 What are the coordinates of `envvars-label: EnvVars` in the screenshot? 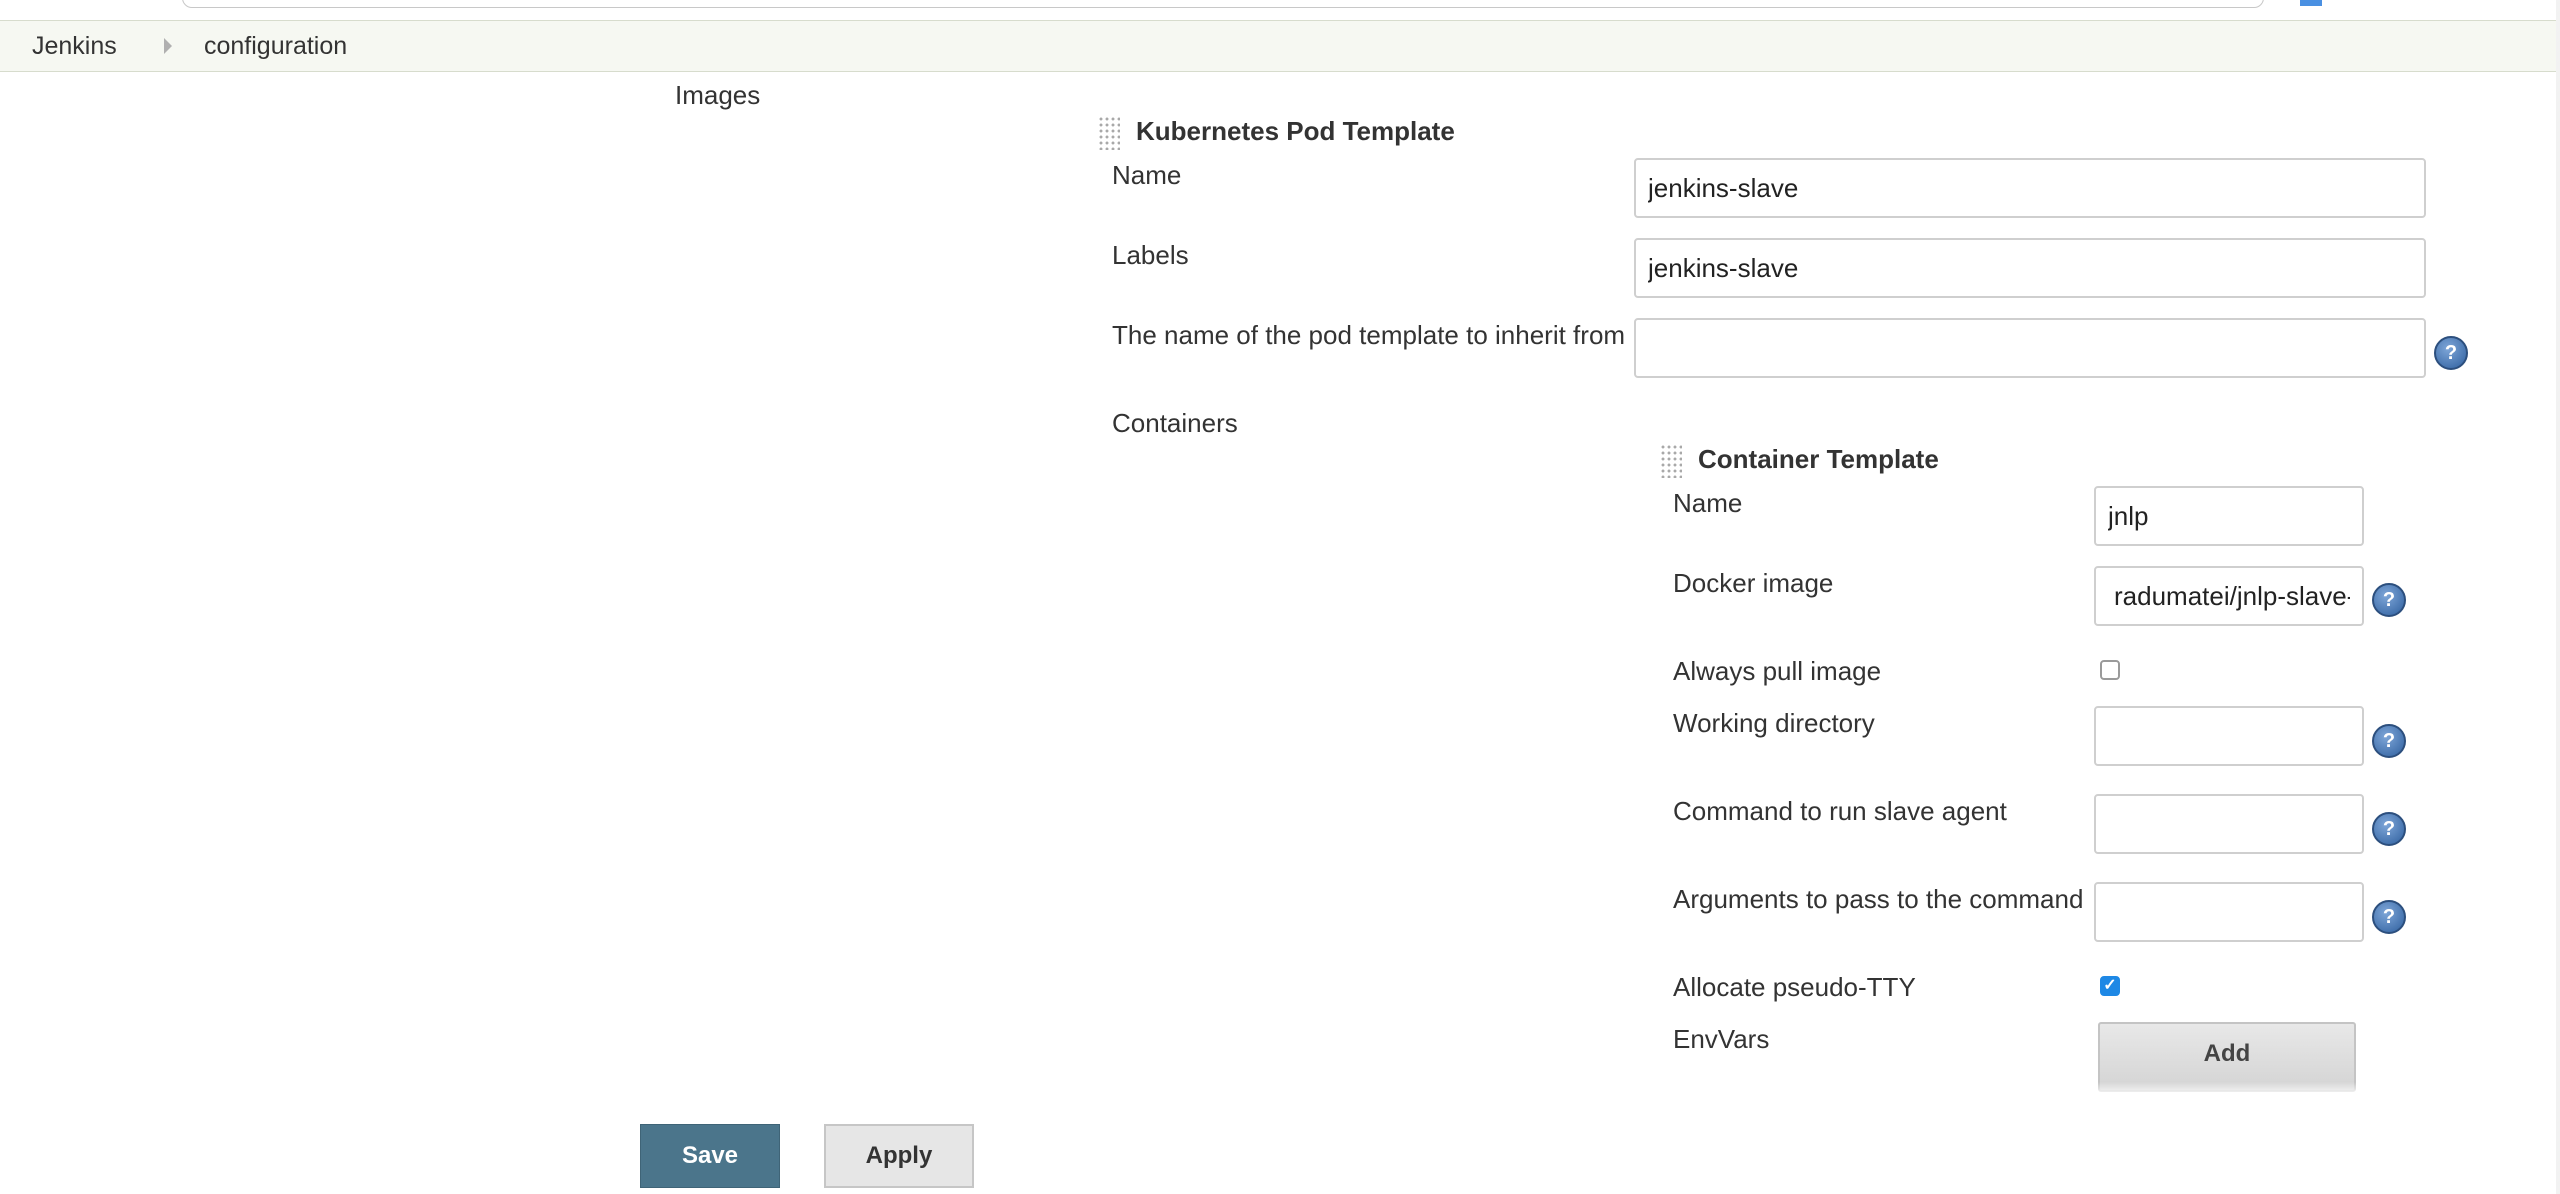 It's located at (1721, 1039).